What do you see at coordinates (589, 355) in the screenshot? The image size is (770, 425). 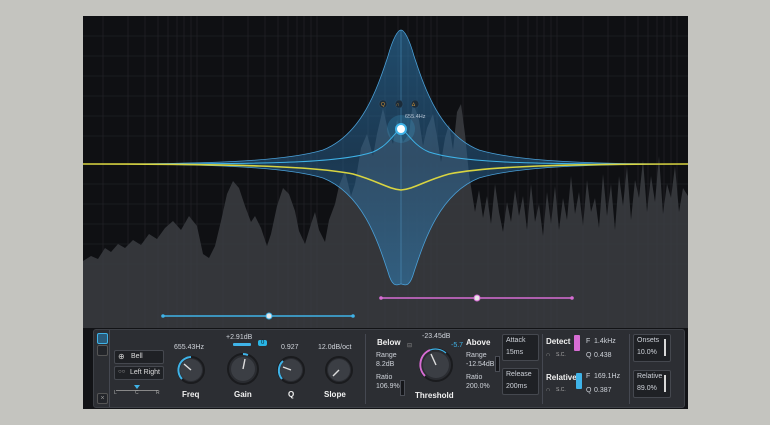 I see `detect-q-label: Q` at bounding box center [589, 355].